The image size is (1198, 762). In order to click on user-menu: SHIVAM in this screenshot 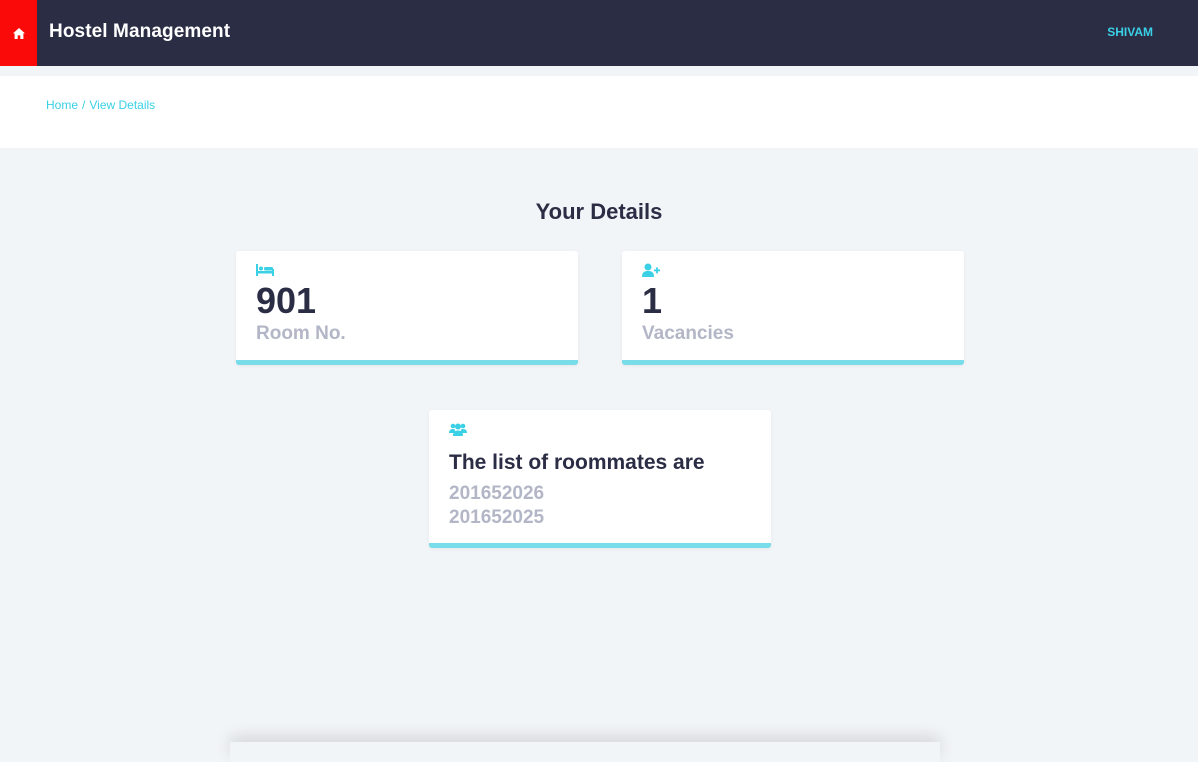, I will do `click(1130, 32)`.